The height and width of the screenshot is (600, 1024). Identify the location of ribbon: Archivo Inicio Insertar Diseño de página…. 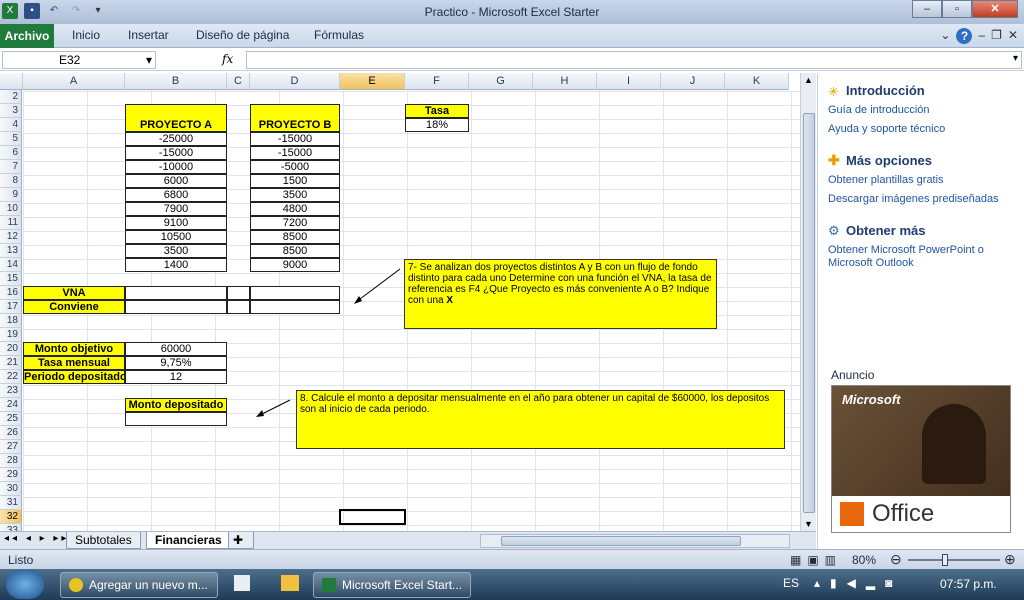
(512, 36).